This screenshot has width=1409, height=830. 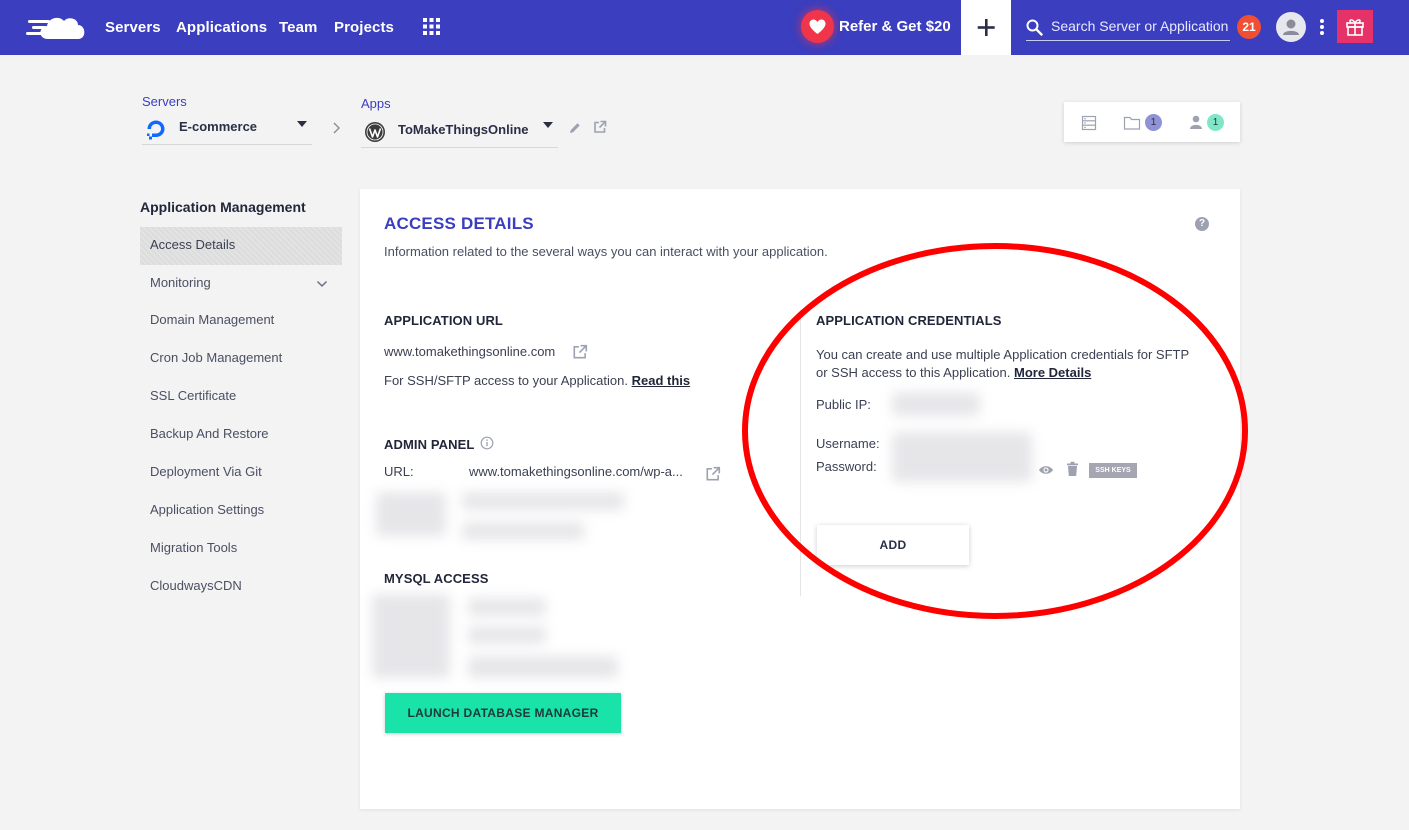 I want to click on app-stats-card: 1 1, so click(x=1152, y=122).